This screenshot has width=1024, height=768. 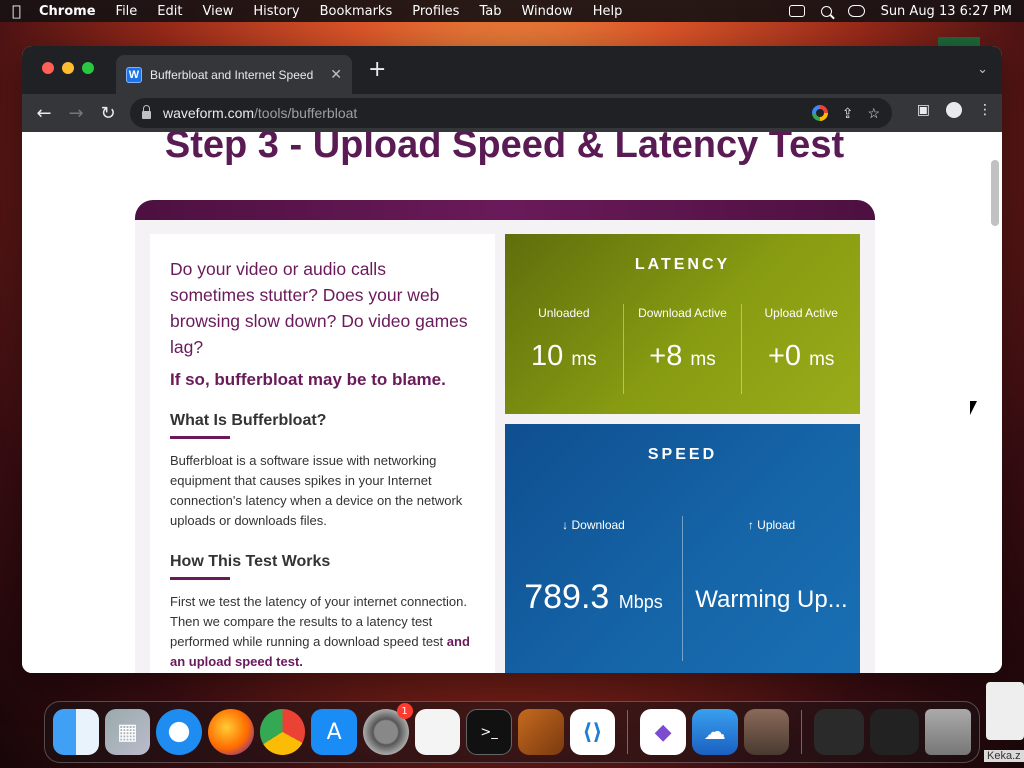 I want to click on safari-icon, so click(x=179, y=732).